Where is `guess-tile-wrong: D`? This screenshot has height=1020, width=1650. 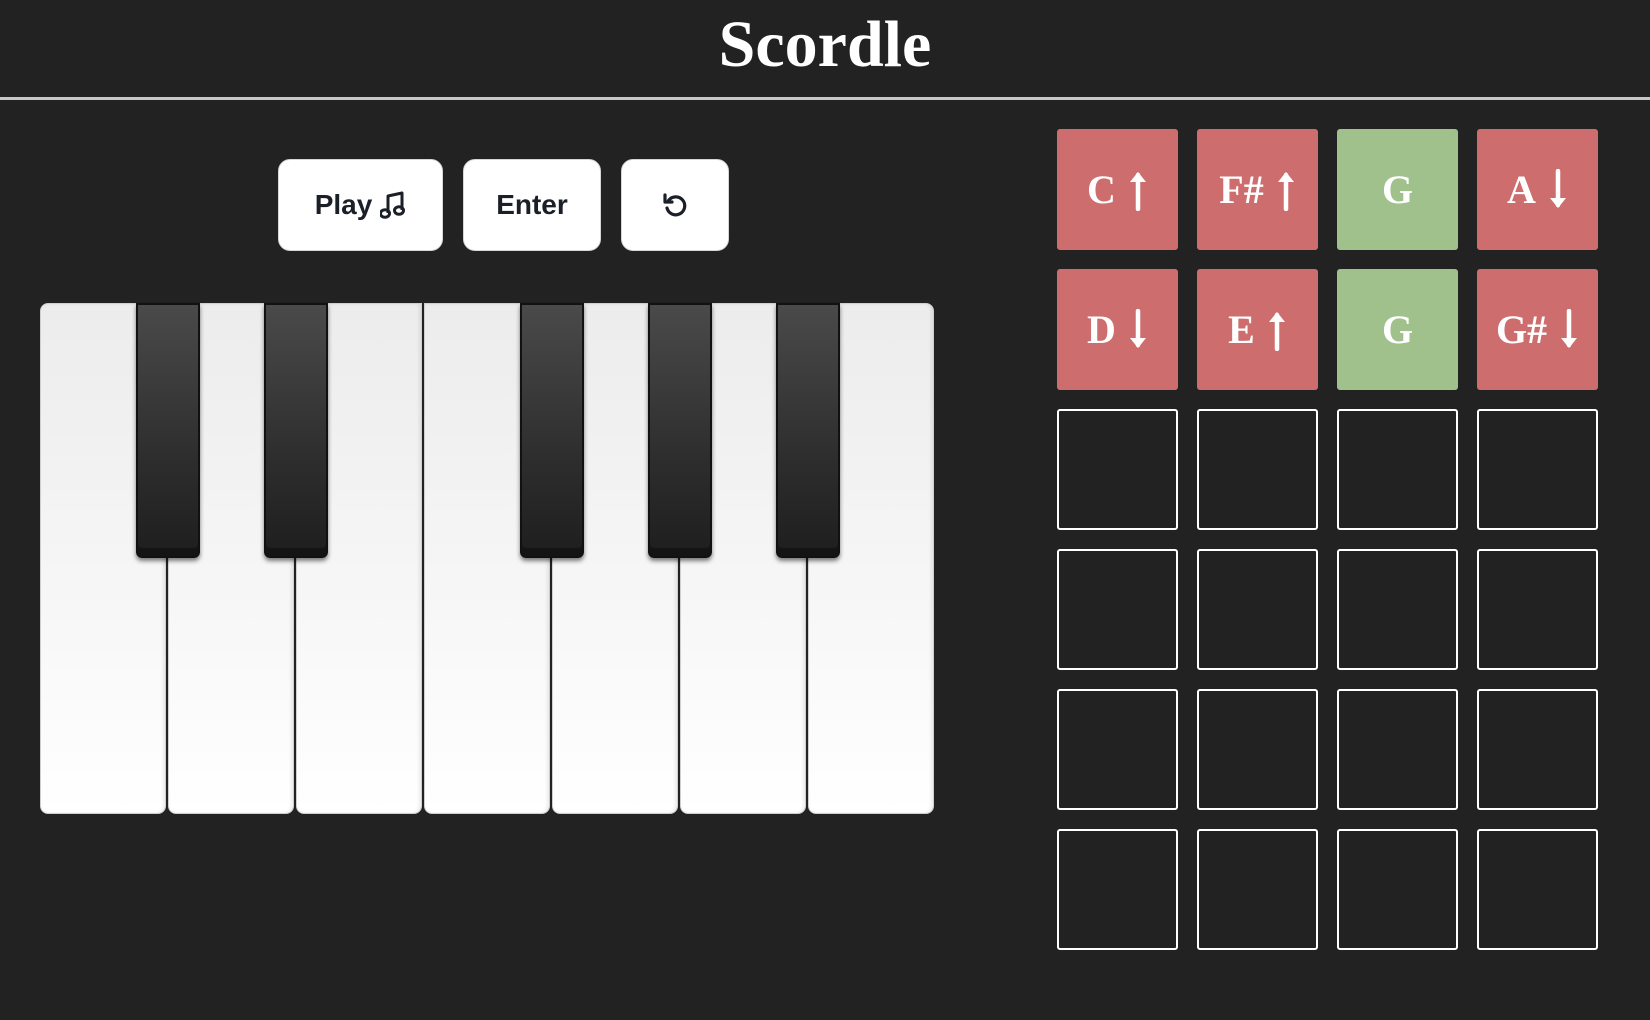
guess-tile-wrong: D is located at coordinates (1117, 329).